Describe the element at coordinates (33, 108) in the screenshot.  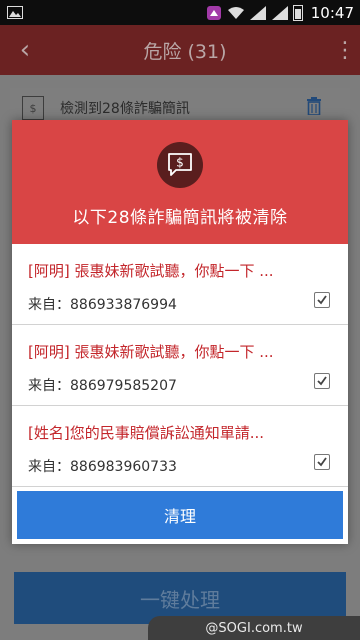
I see `money-document-icon: $` at that location.